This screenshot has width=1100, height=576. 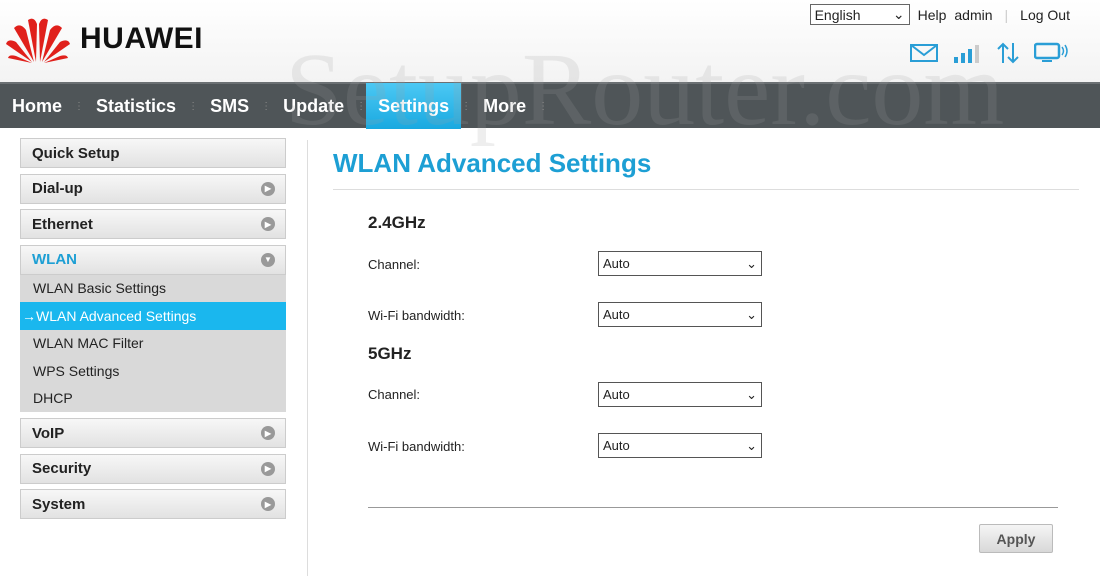 What do you see at coordinates (504, 106) in the screenshot?
I see `nav-more: More` at bounding box center [504, 106].